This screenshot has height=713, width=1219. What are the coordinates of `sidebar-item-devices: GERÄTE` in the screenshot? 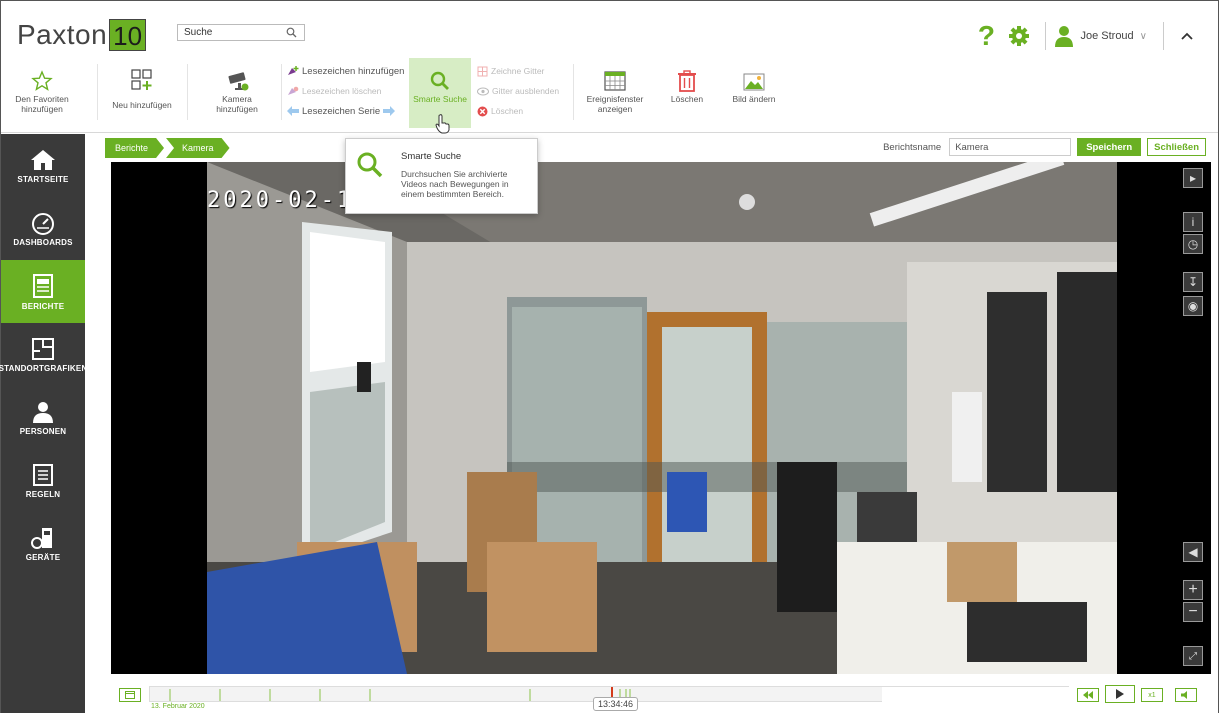 It's located at (43, 543).